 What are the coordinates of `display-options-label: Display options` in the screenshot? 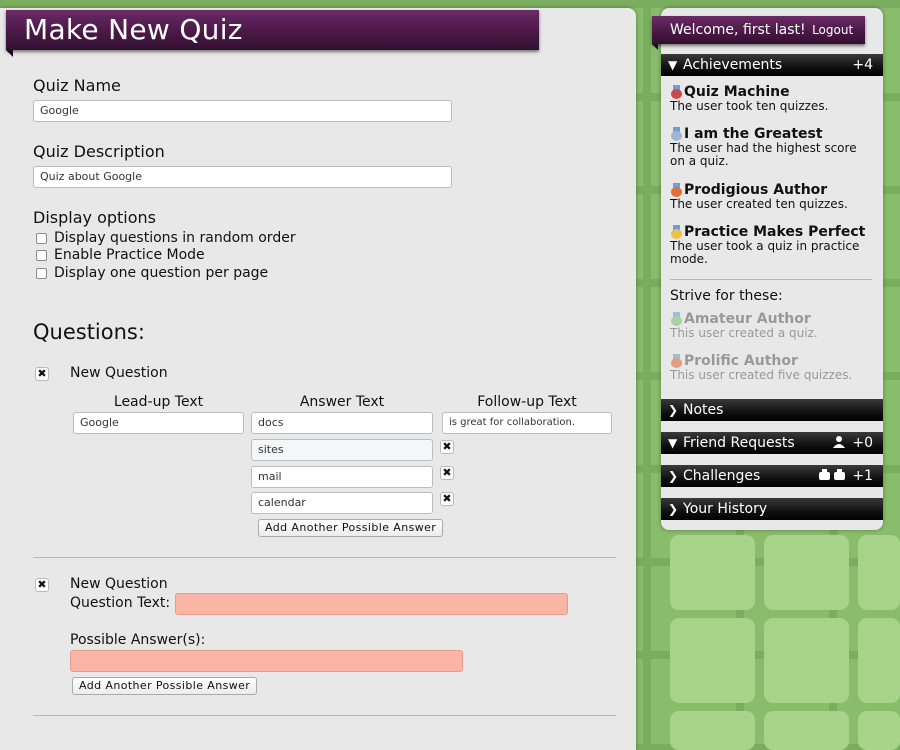 It's located at (94, 217).